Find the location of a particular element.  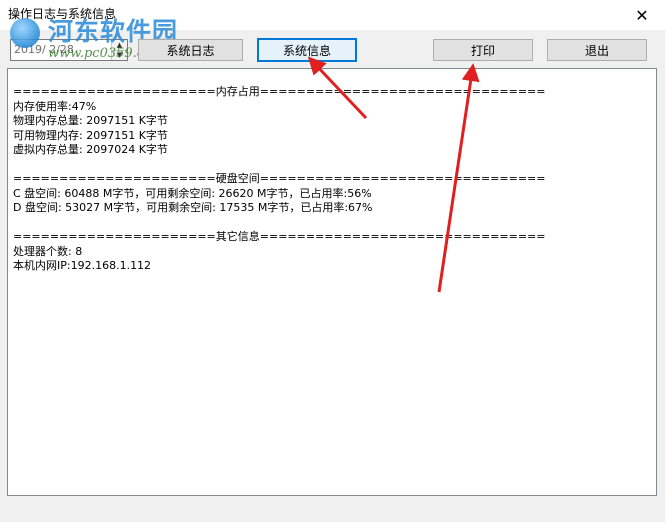

window-title: 操作日志与系统信息 is located at coordinates (62, 14).